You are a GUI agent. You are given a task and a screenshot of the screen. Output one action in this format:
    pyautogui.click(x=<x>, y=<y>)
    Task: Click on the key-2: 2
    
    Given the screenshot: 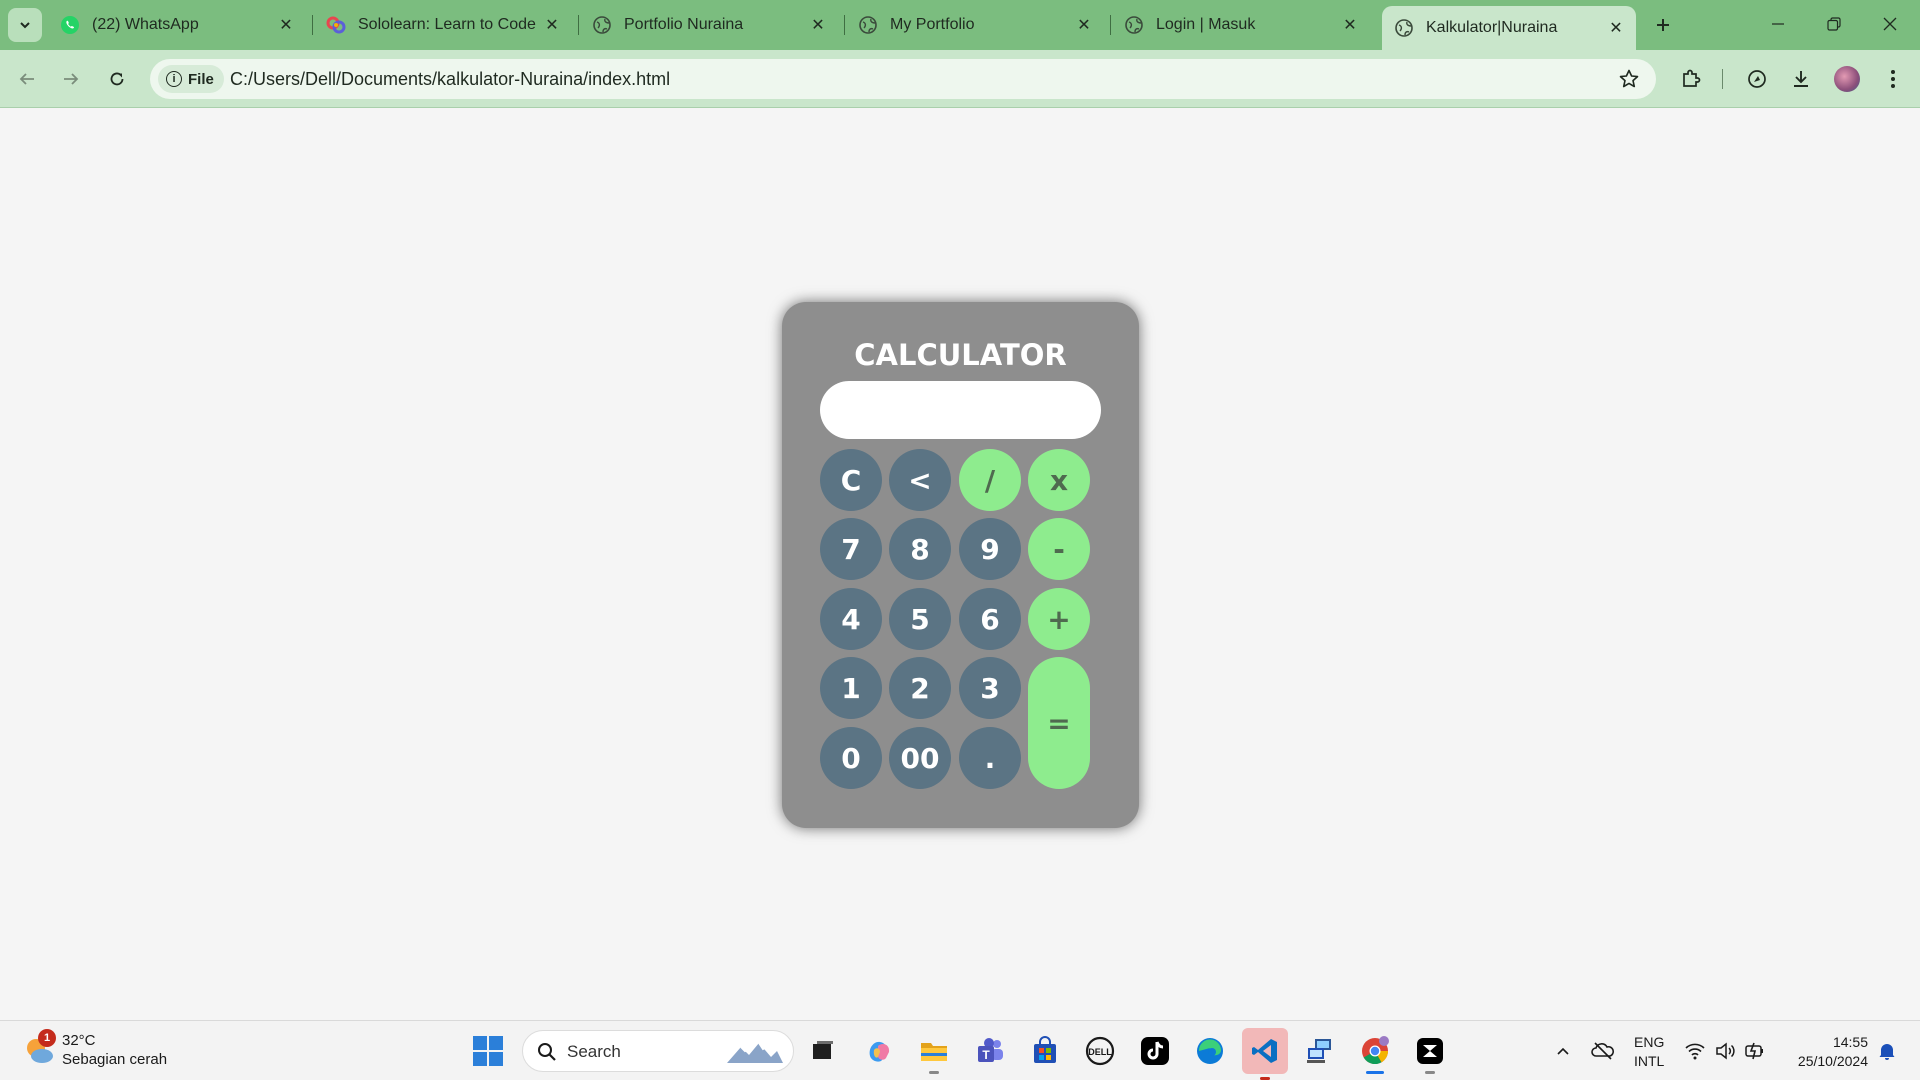 What is the action you would take?
    pyautogui.click(x=920, y=688)
    